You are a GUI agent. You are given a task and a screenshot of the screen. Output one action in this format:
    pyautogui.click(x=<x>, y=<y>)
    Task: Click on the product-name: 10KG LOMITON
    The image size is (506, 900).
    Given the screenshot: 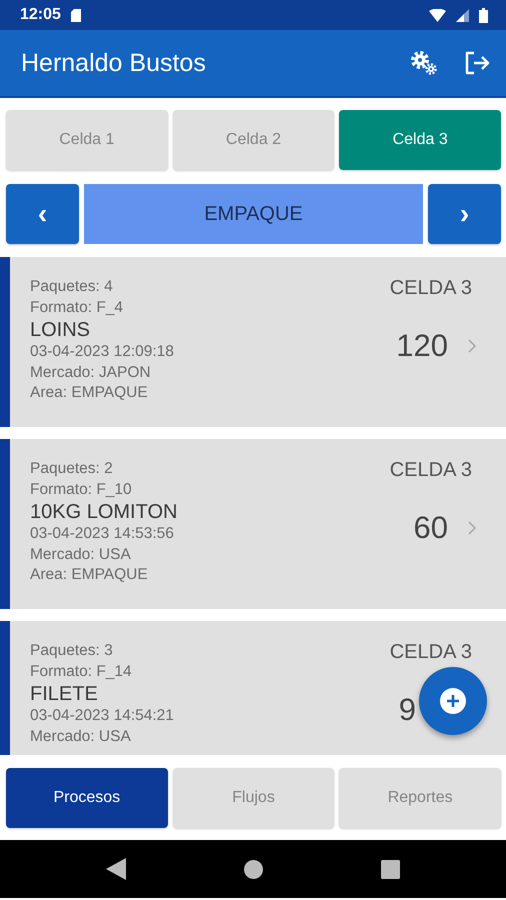 What is the action you would take?
    pyautogui.click(x=104, y=512)
    